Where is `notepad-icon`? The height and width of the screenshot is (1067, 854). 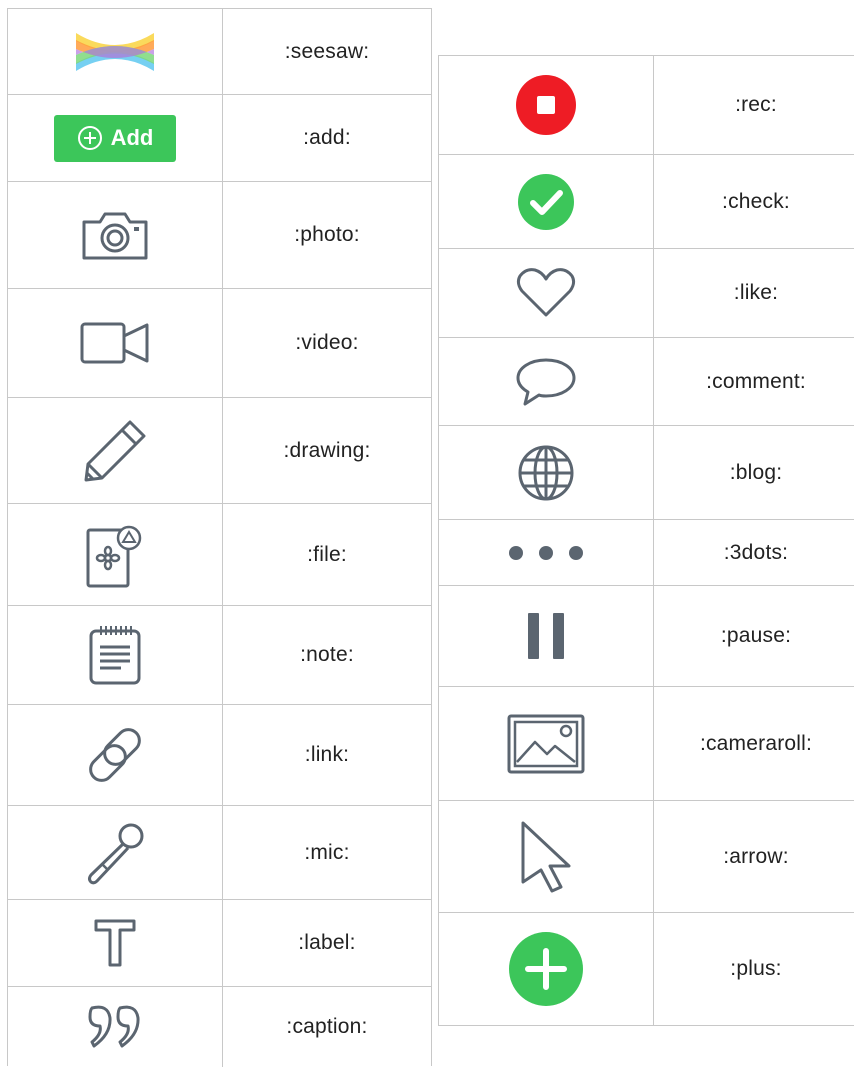 notepad-icon is located at coordinates (115, 655).